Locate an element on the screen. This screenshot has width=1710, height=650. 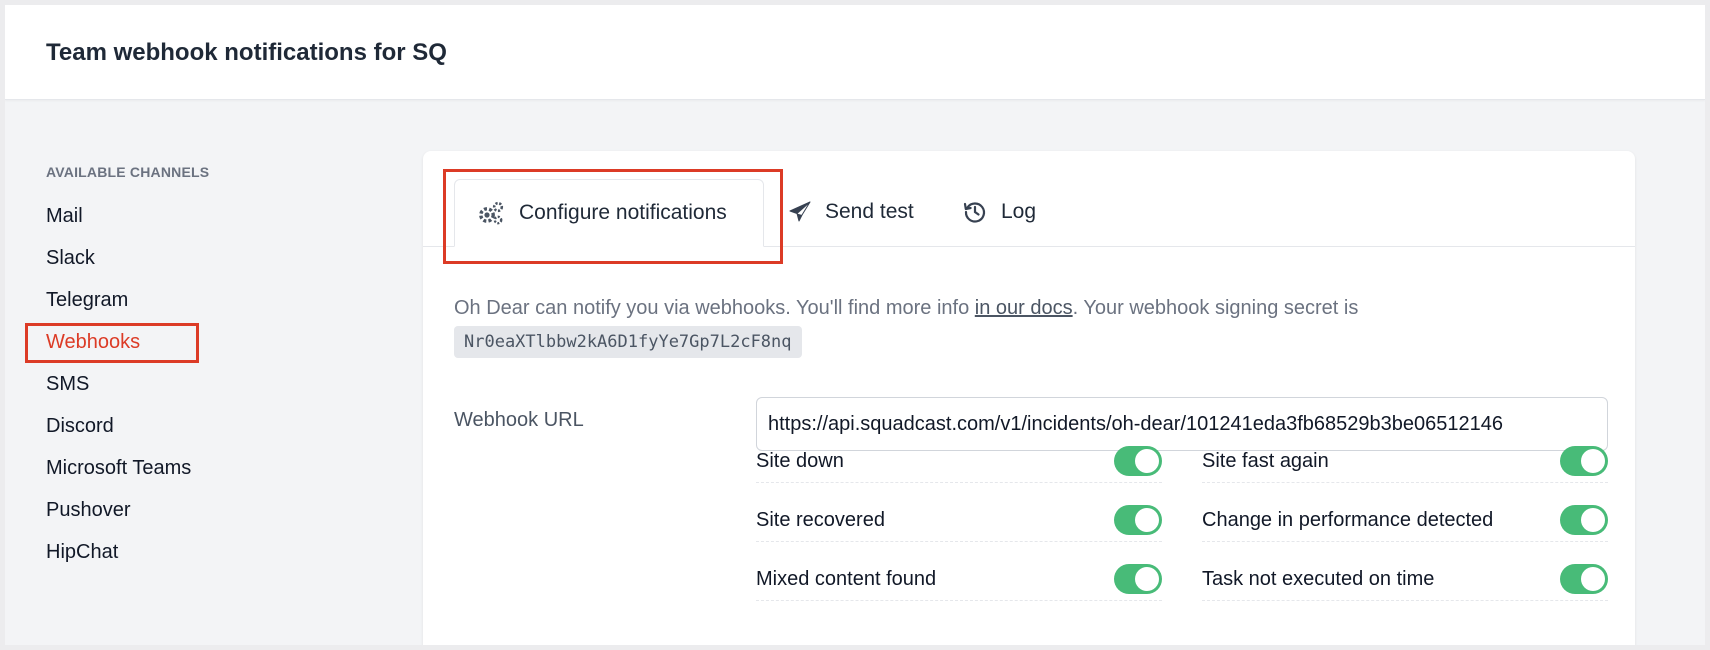
site-recovered-toggle is located at coordinates (1138, 520).